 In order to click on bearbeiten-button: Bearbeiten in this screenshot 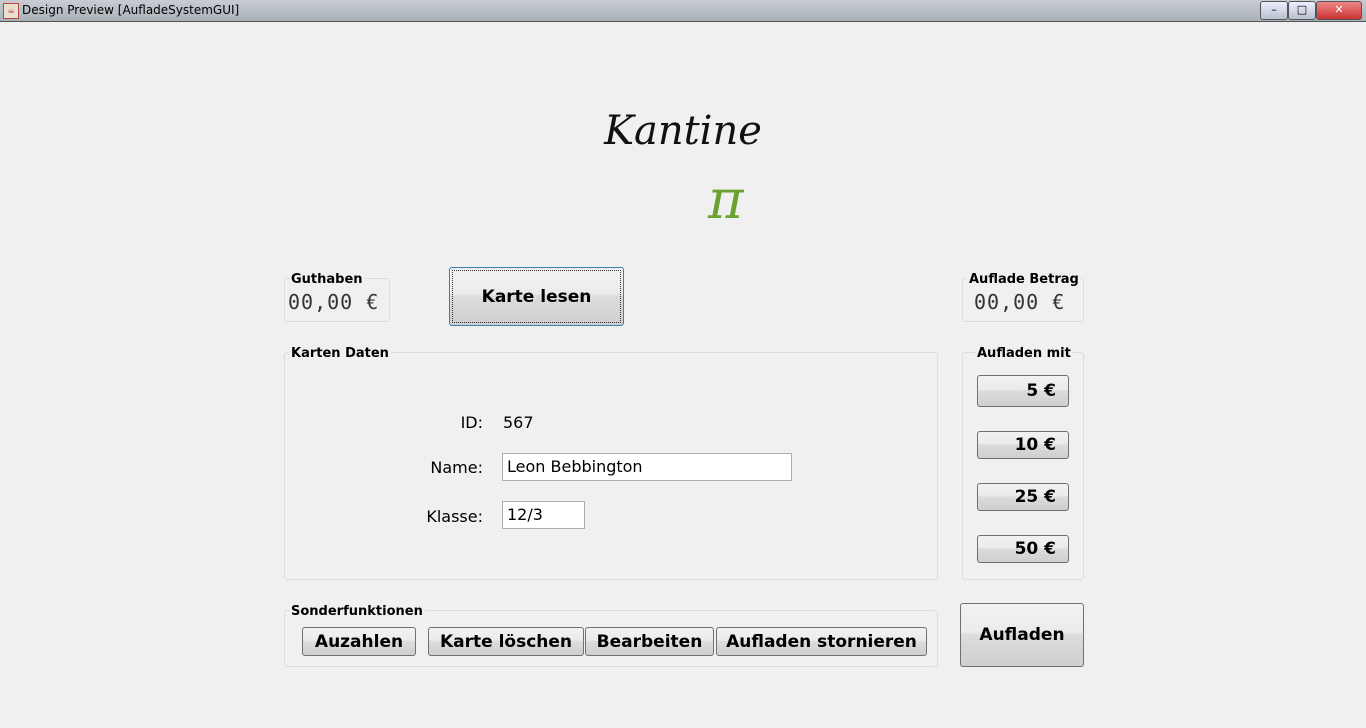, I will do `click(649, 641)`.